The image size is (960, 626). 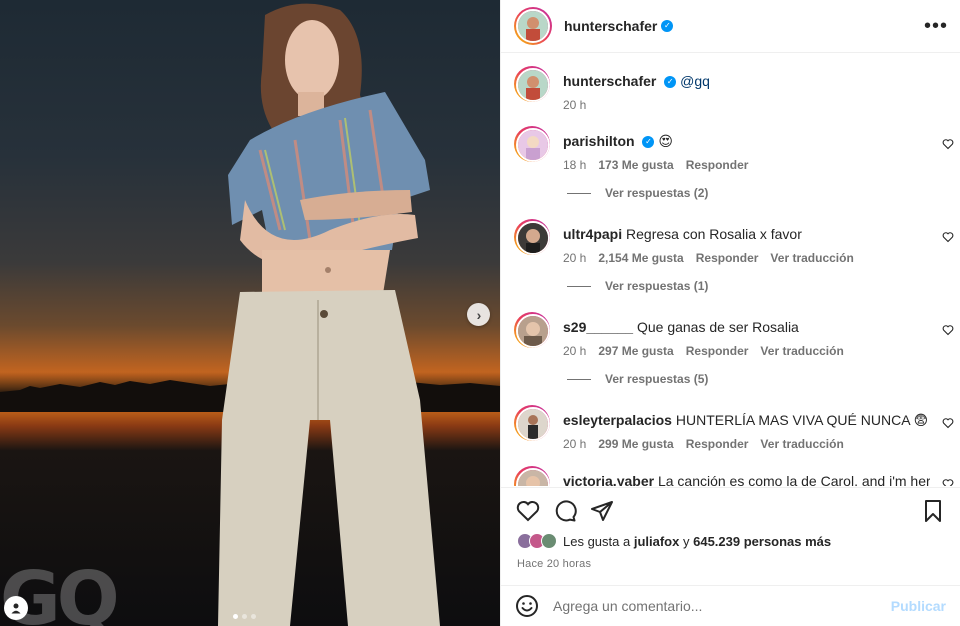 I want to click on add-comment-bar: Publicar, so click(x=730, y=605).